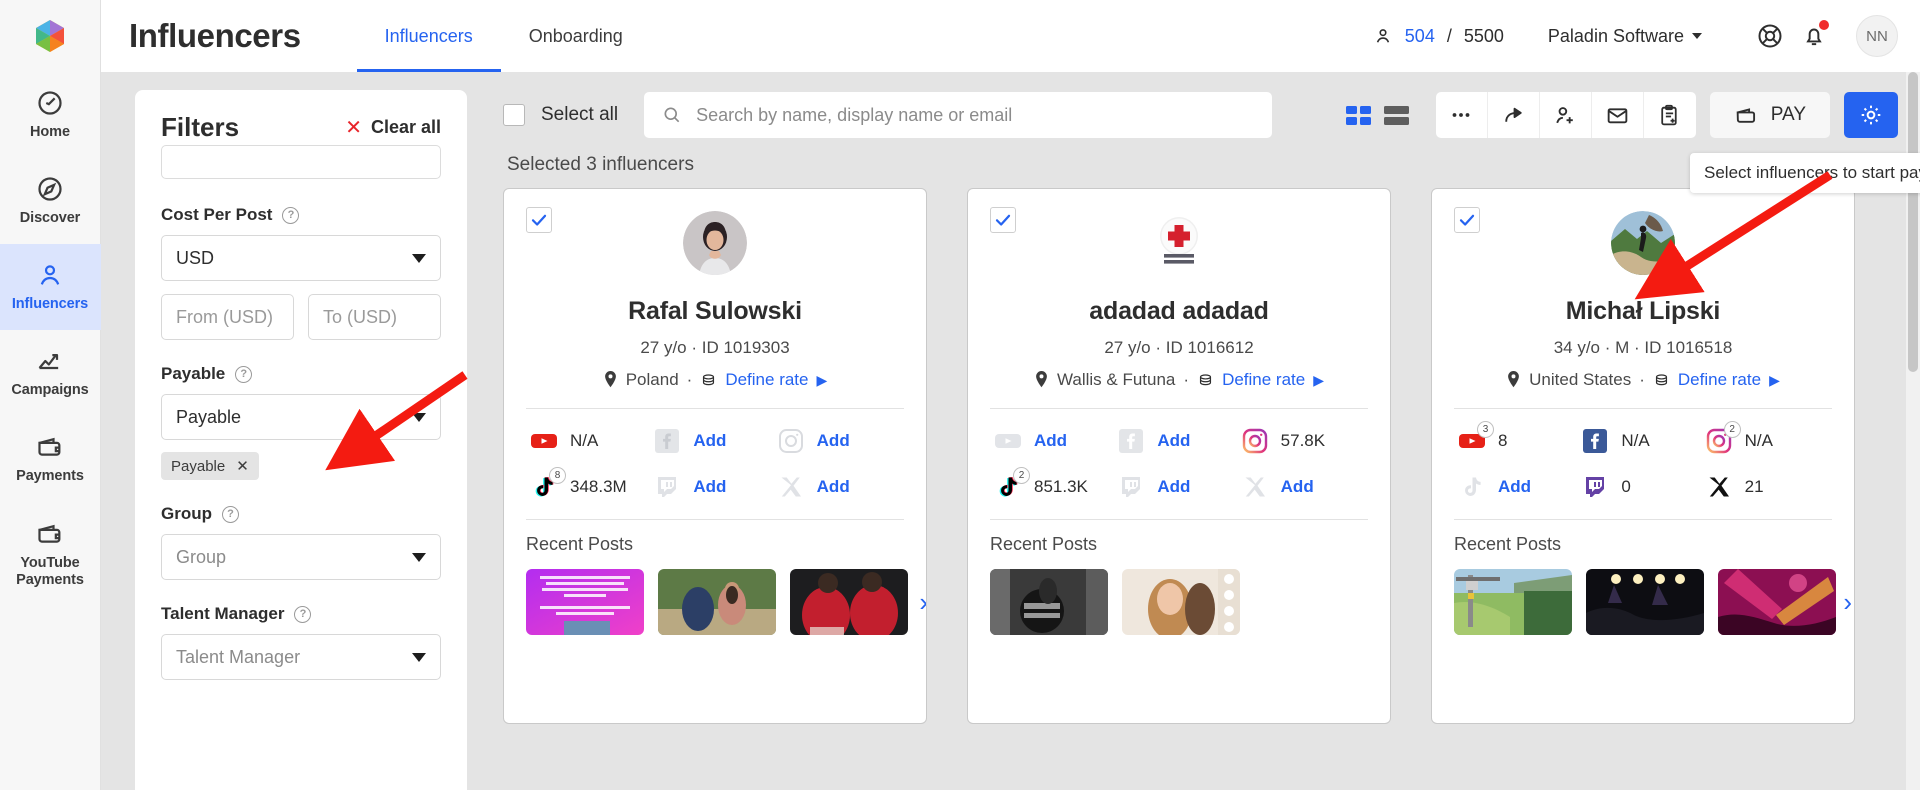 The height and width of the screenshot is (790, 1920). Describe the element at coordinates (227, 317) in the screenshot. I see `cost-from-input: From (USD)` at that location.